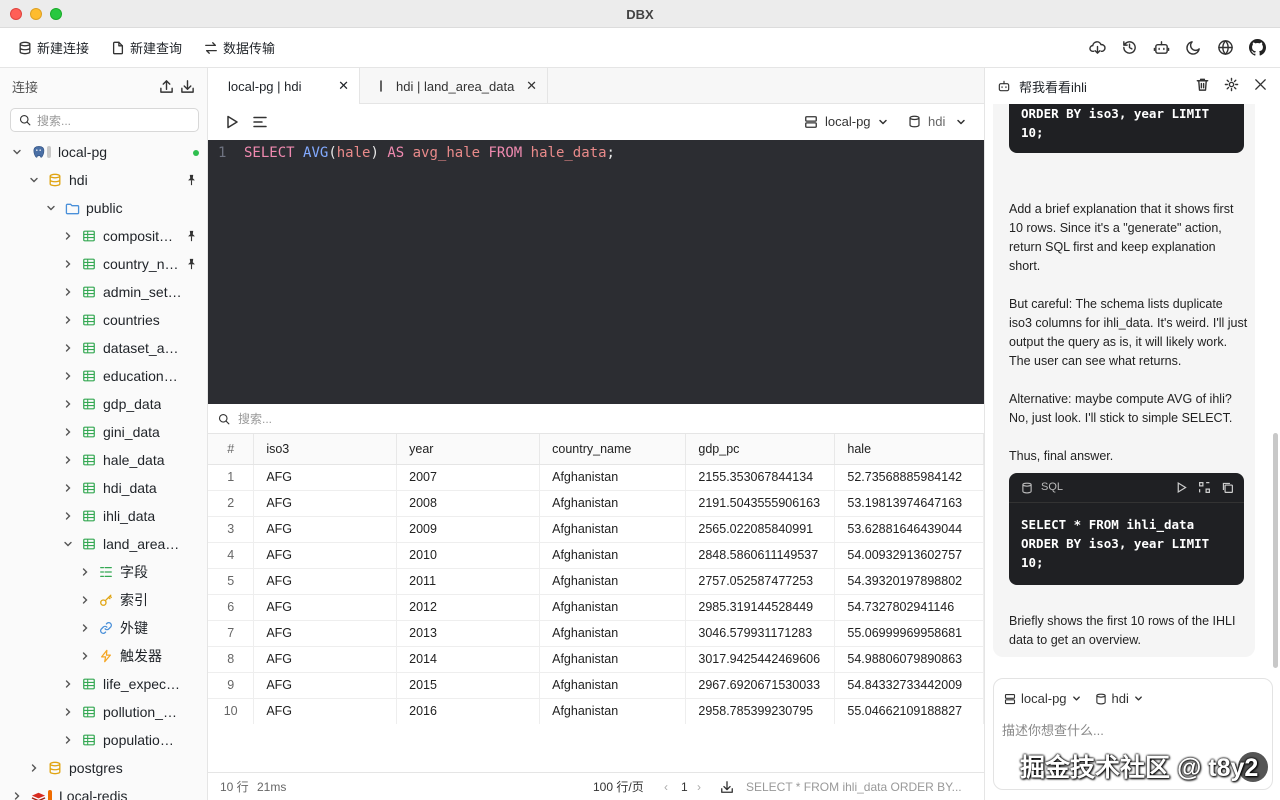 The height and width of the screenshot is (800, 1280). I want to click on table-cell: 2985.319144528449, so click(760, 607).